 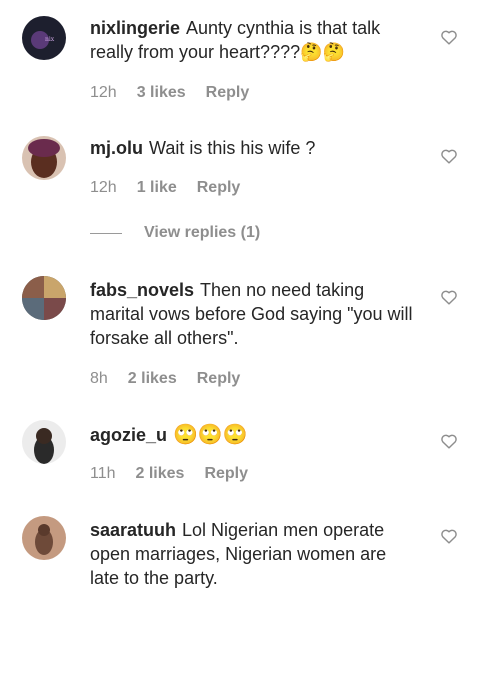 What do you see at coordinates (232, 148) in the screenshot?
I see `comment-body: Wait is this his wife ?` at bounding box center [232, 148].